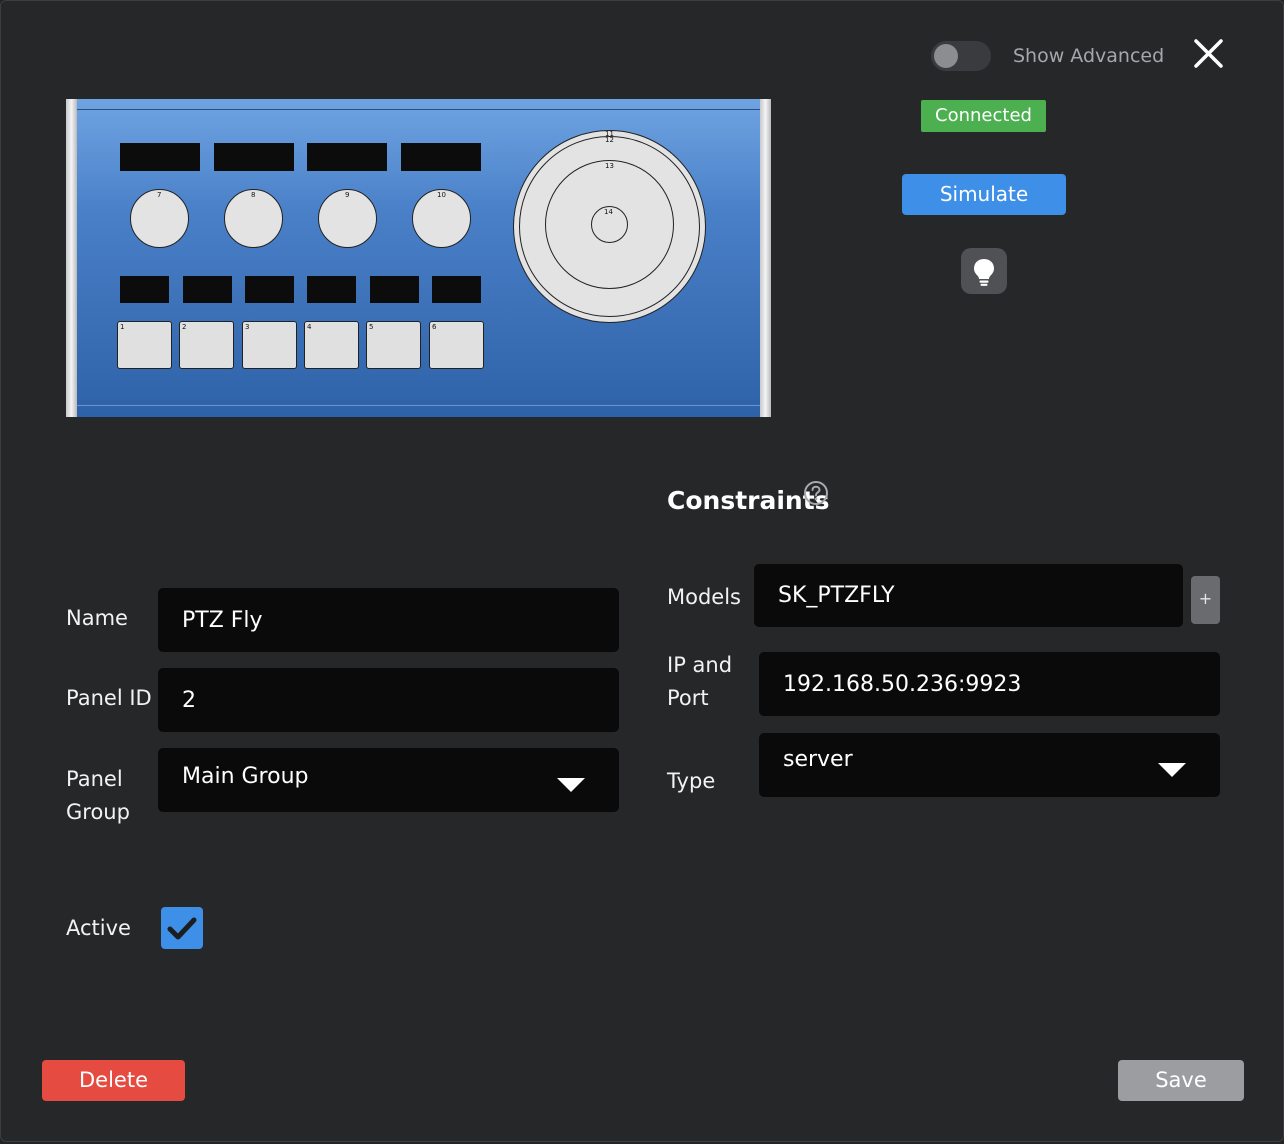 Image resolution: width=1284 pixels, height=1144 pixels. Describe the element at coordinates (984, 194) in the screenshot. I see `simulate-button: Simulate` at that location.